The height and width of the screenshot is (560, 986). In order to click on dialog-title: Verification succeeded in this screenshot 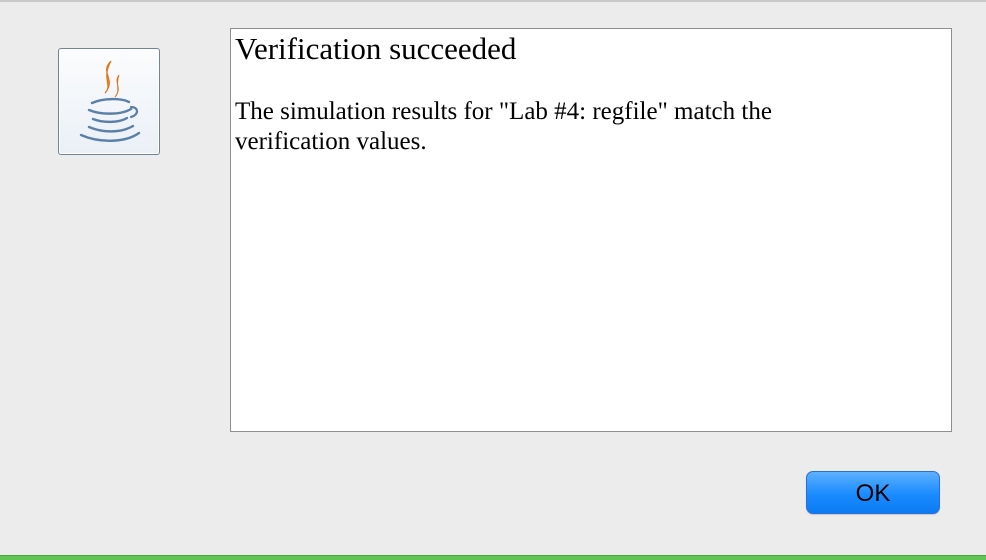, I will do `click(376, 48)`.